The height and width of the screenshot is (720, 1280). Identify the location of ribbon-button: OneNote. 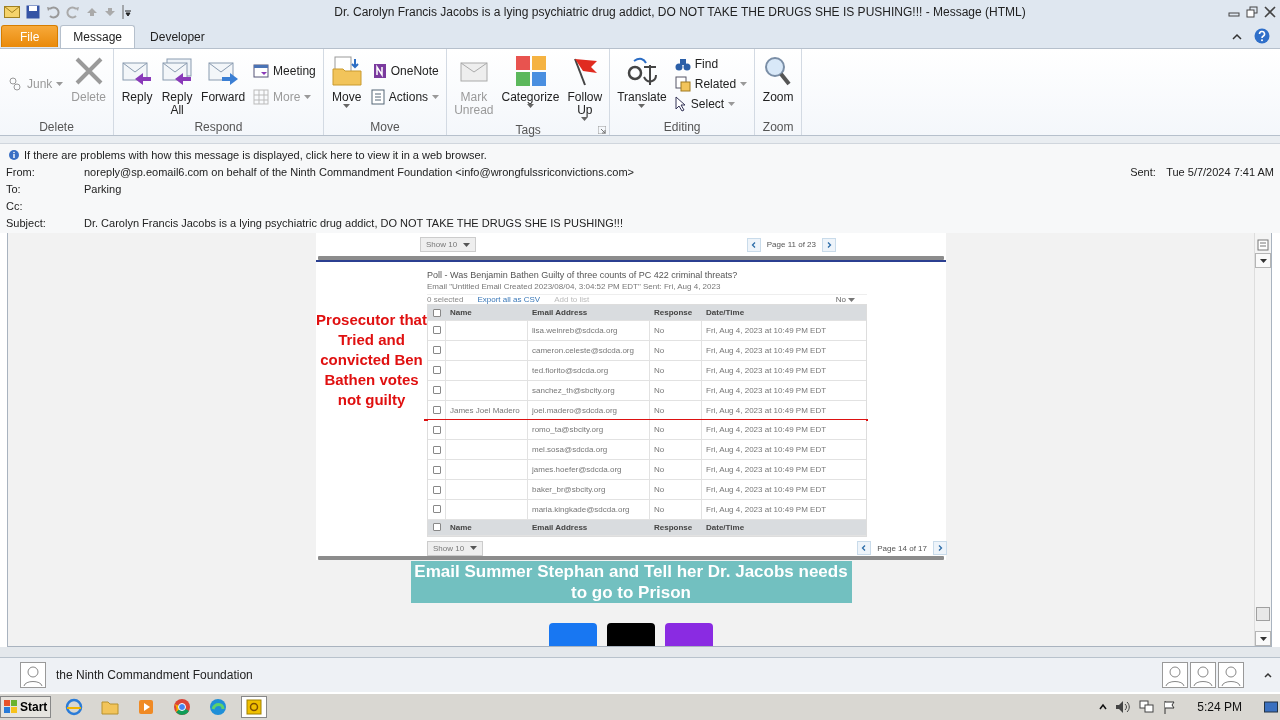
(405, 70).